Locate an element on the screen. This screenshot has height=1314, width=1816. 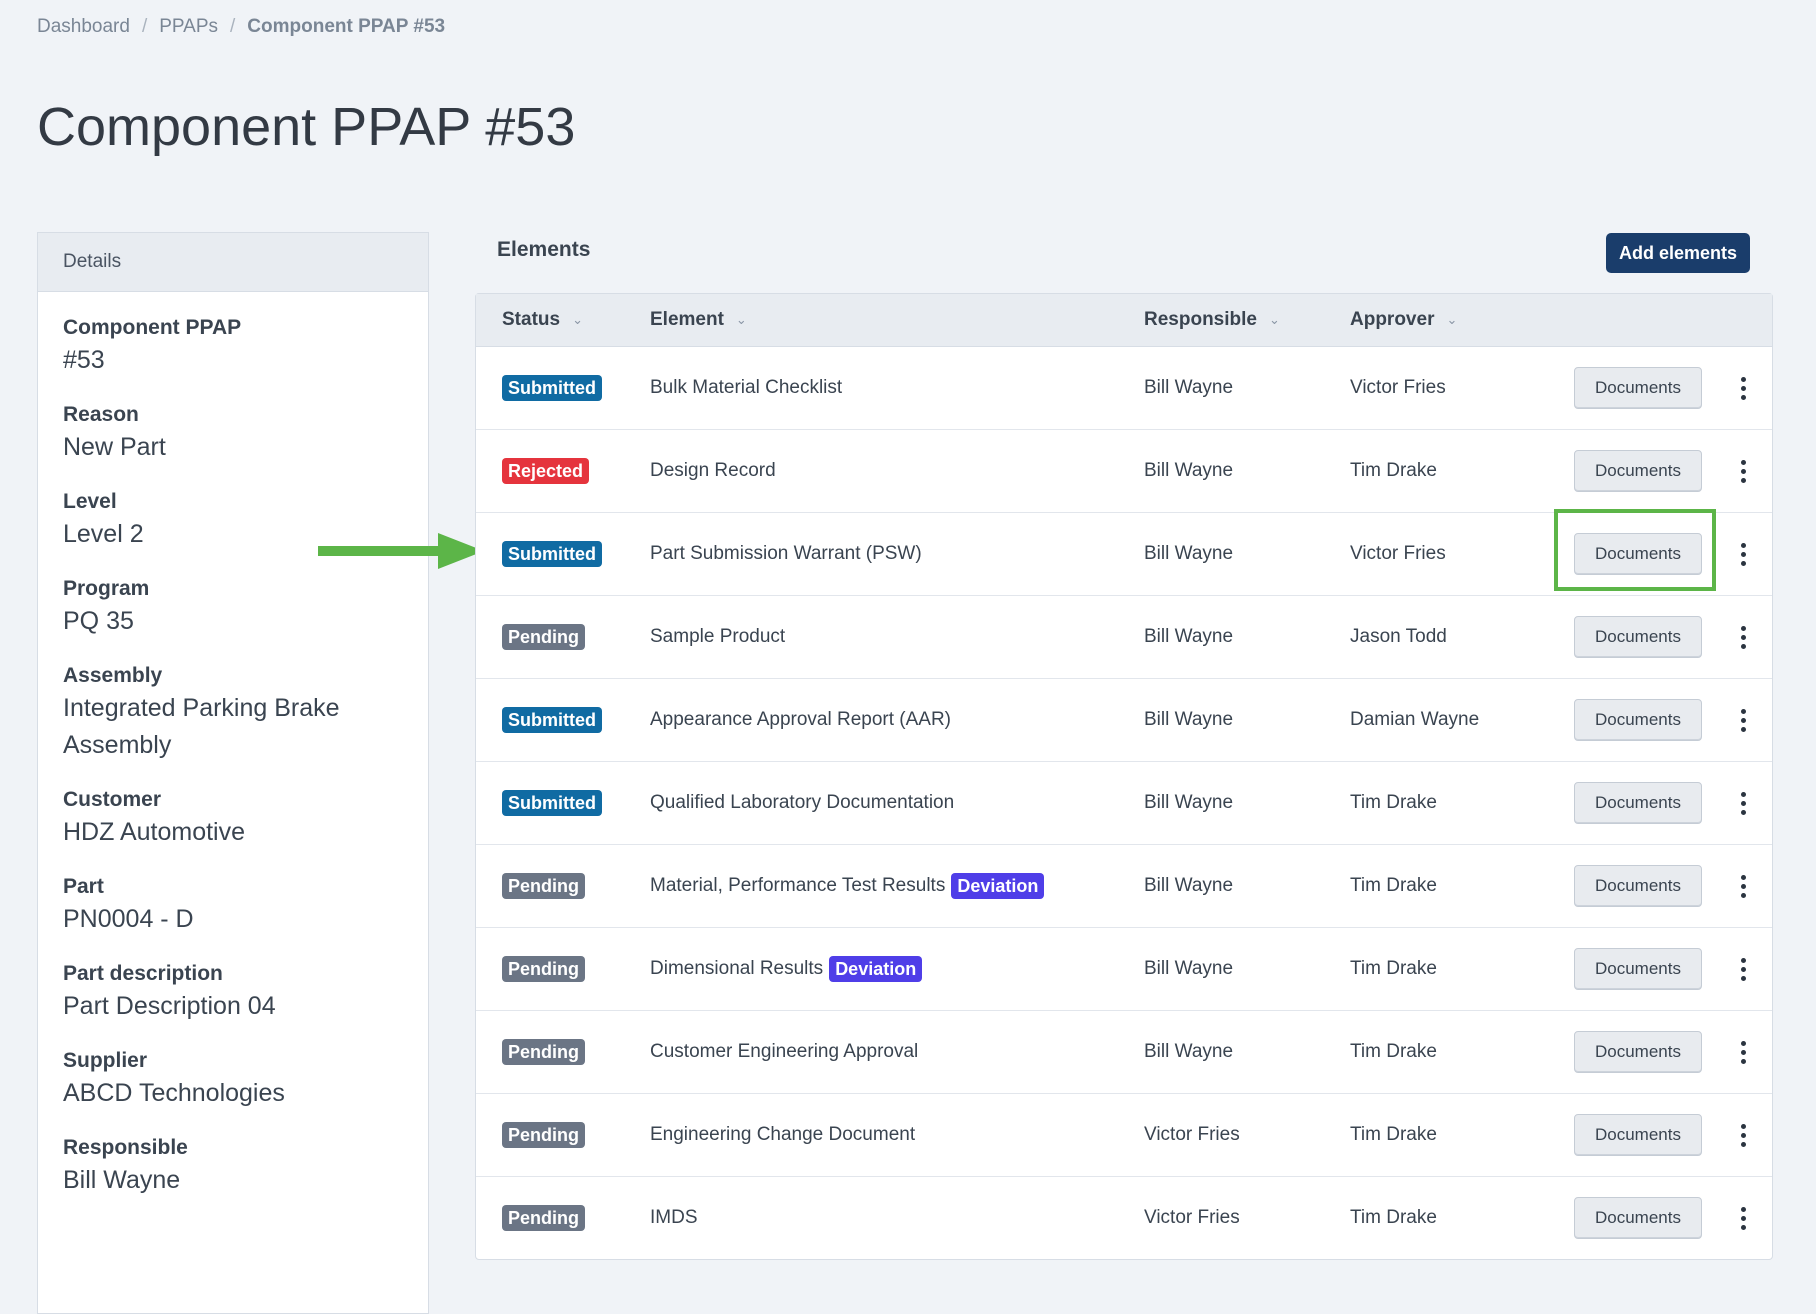
breadcrumb-dashboard: Dashboard is located at coordinates (83, 27).